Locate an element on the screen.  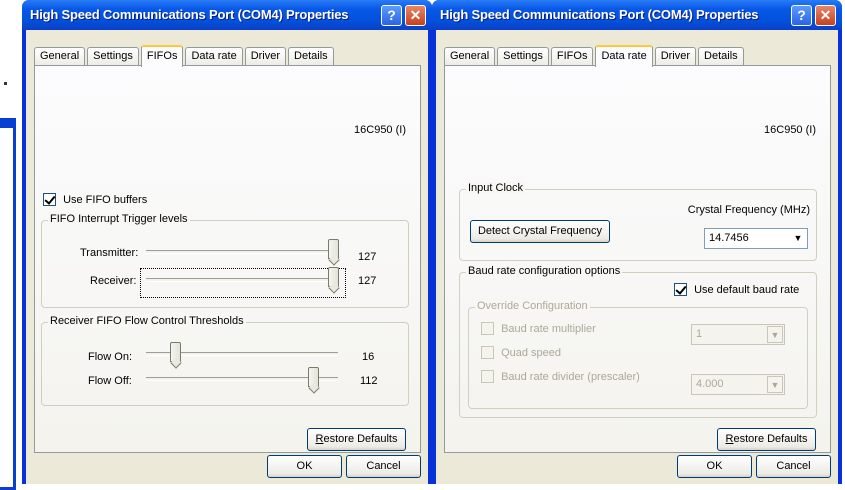
receiver-value: 127 is located at coordinates (367, 281).